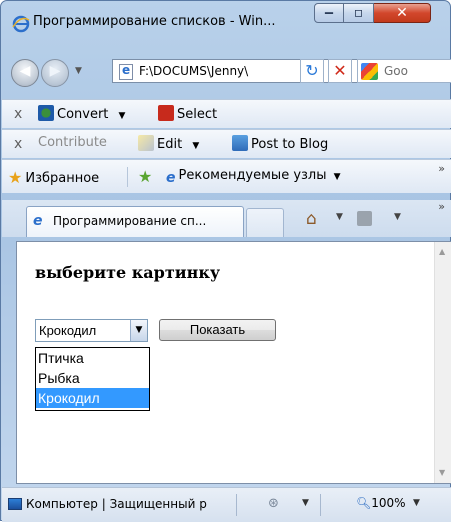  What do you see at coordinates (226, 113) in the screenshot?
I see `pdf-toolbar: x Convert ▼ Select` at bounding box center [226, 113].